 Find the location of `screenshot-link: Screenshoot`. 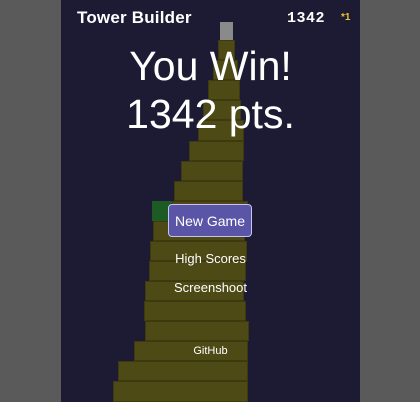

screenshot-link: Screenshoot is located at coordinates (210, 287).